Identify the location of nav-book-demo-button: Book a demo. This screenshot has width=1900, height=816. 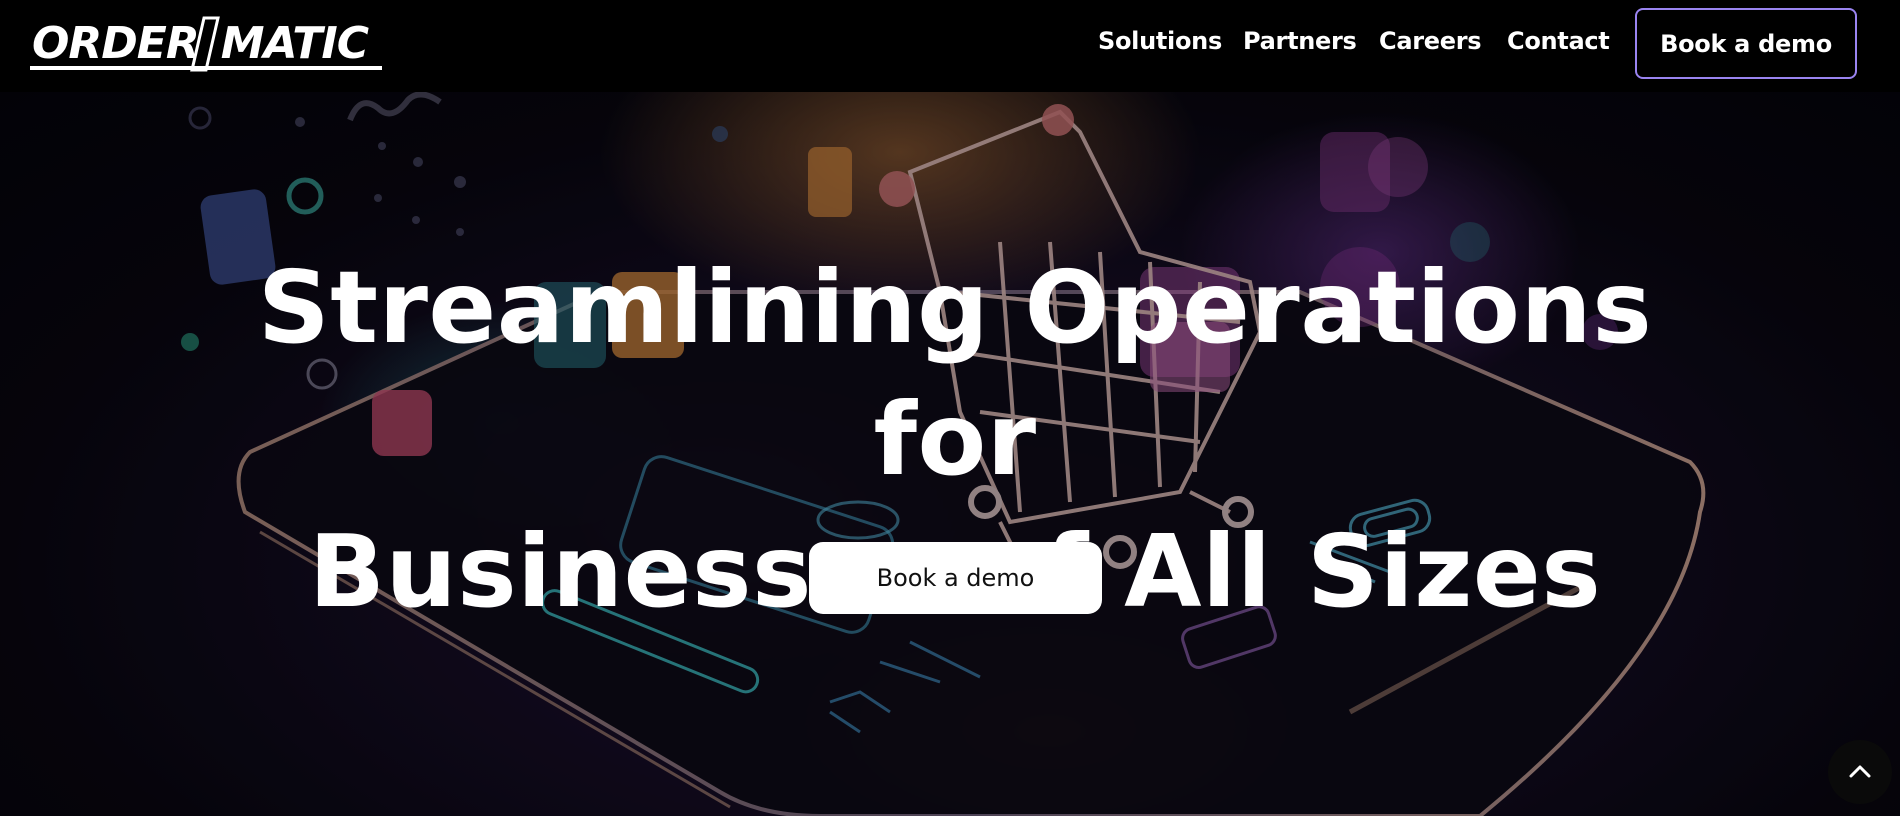
(1746, 43).